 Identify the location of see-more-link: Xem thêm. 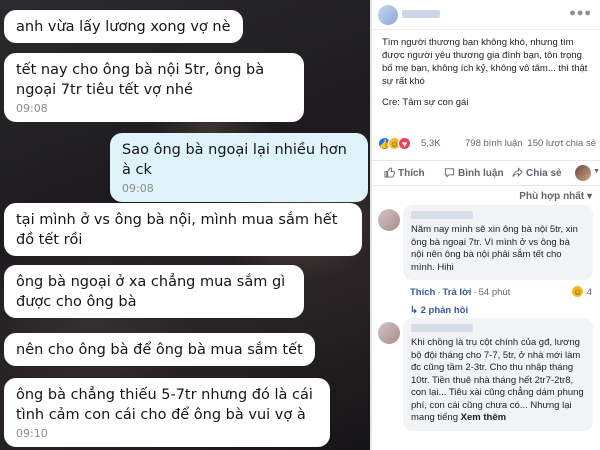
(483, 417).